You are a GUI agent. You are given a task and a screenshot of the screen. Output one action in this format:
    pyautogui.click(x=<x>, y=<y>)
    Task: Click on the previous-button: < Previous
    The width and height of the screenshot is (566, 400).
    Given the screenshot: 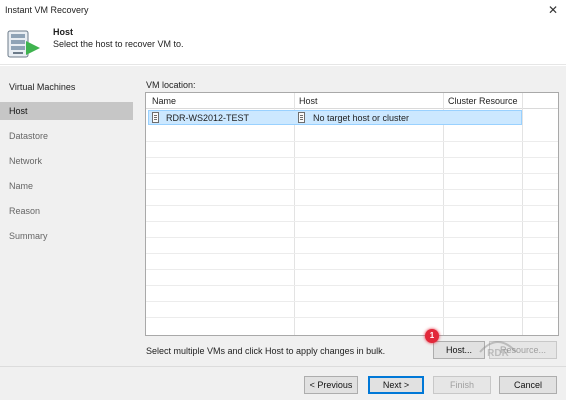 What is the action you would take?
    pyautogui.click(x=331, y=385)
    